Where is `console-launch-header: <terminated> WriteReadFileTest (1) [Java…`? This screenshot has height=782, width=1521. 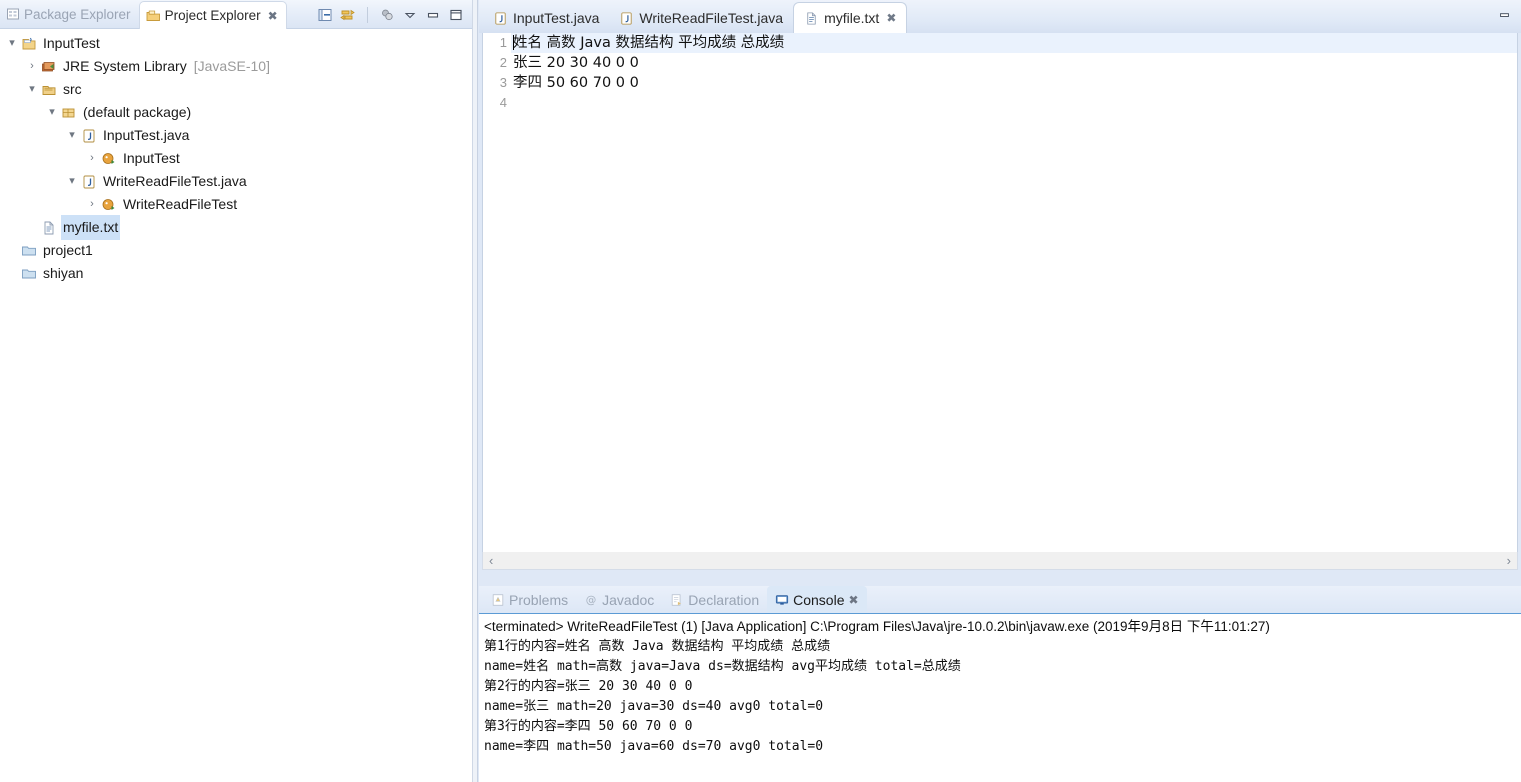 console-launch-header: <terminated> WriteReadFileTest (1) [Java… is located at coordinates (877, 626).